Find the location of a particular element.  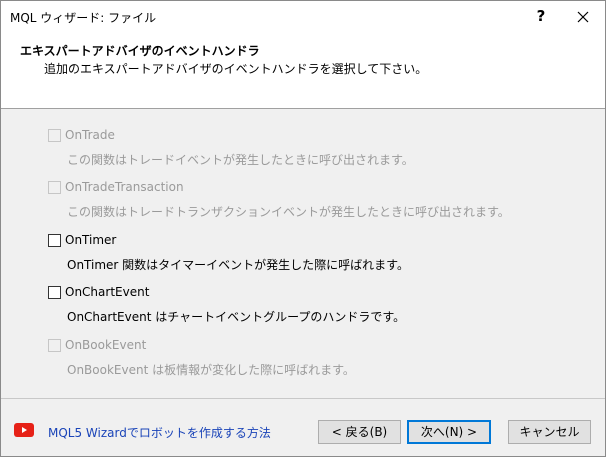

close-icon is located at coordinates (583, 17).